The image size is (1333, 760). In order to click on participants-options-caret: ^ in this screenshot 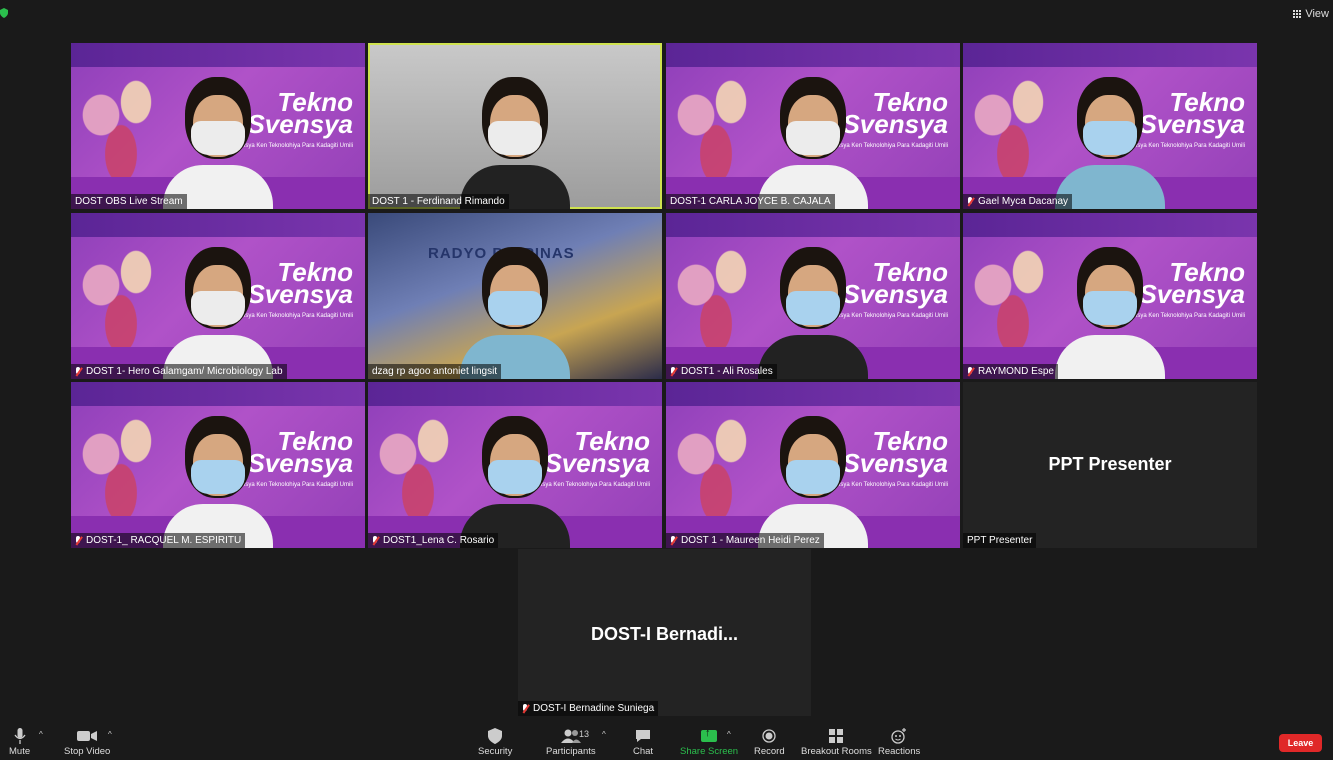, I will do `click(604, 734)`.